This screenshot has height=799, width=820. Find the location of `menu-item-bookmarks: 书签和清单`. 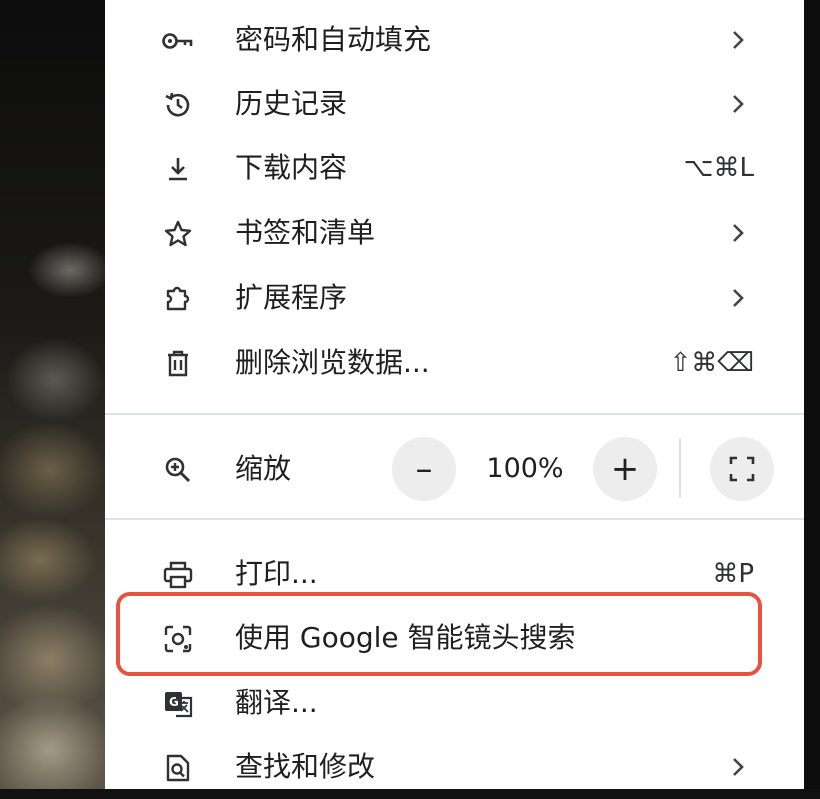

menu-item-bookmarks: 书签和清单 is located at coordinates (454, 233).